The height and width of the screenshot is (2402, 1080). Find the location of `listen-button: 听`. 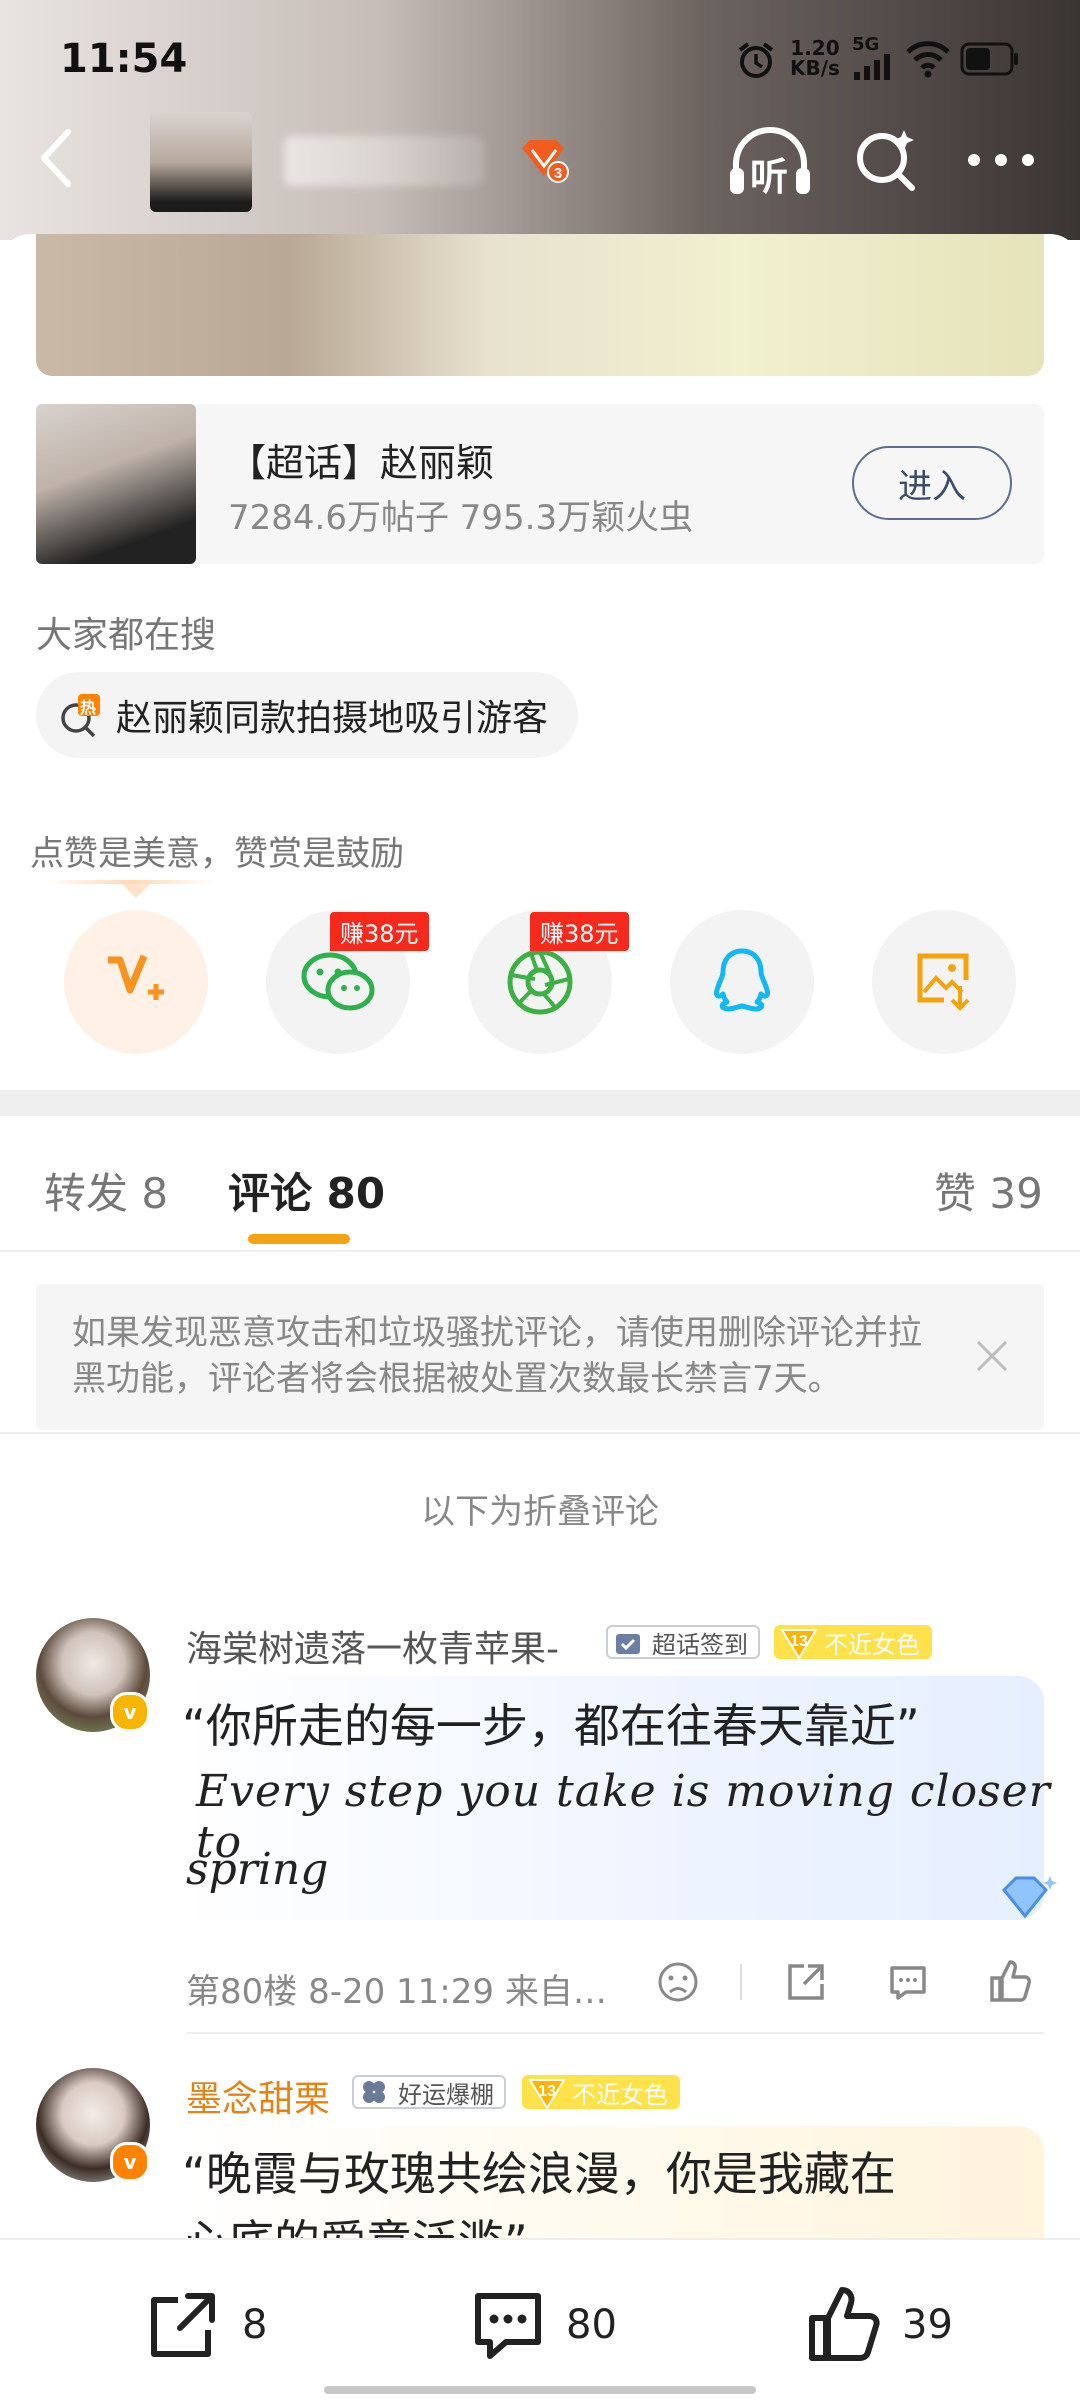

listen-button: 听 is located at coordinates (770, 162).